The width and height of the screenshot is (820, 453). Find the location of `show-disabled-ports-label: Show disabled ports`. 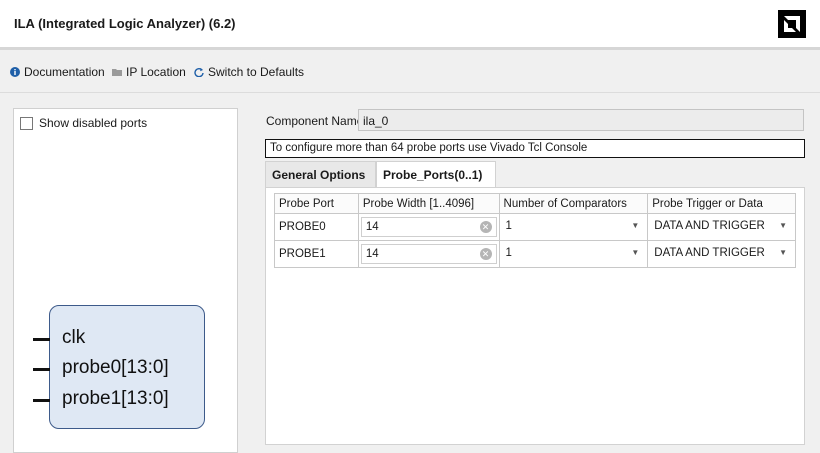

show-disabled-ports-label: Show disabled ports is located at coordinates (93, 123).